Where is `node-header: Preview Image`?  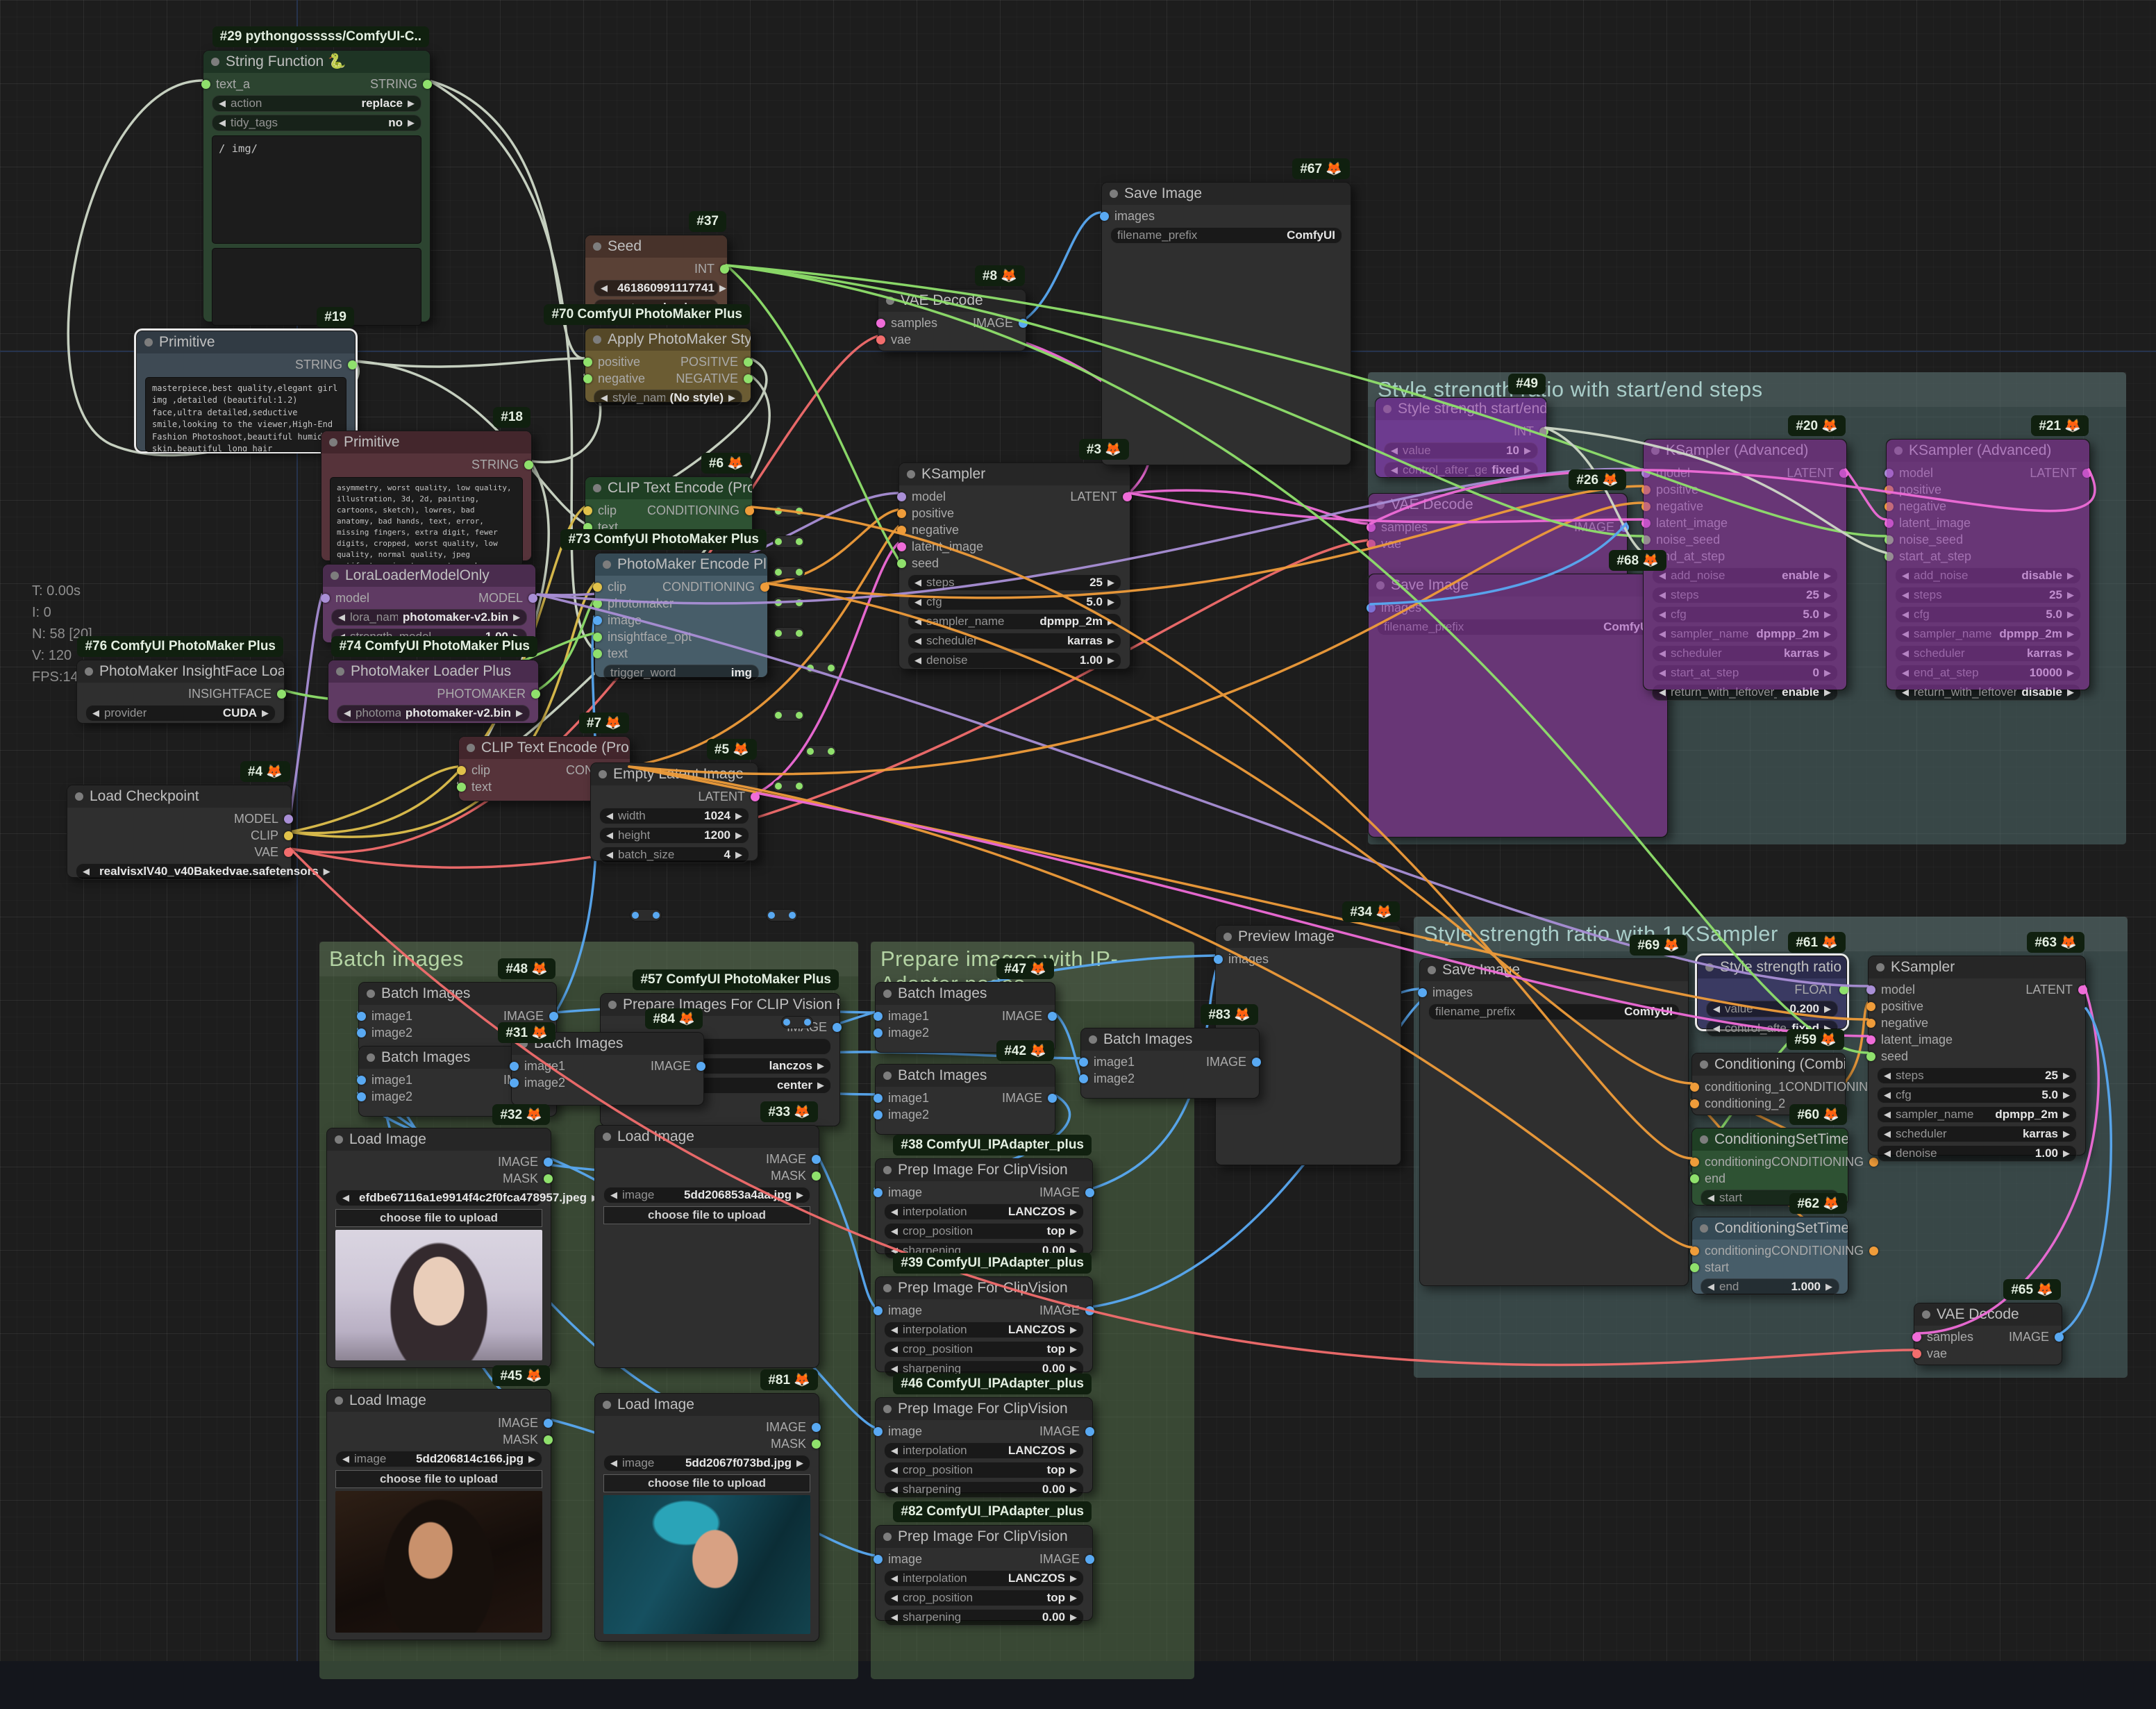
node-header: Preview Image is located at coordinates (1309, 937).